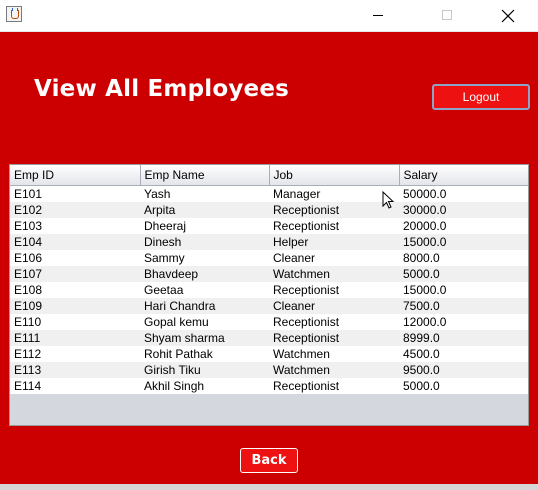 The height and width of the screenshot is (490, 538). What do you see at coordinates (204, 385) in the screenshot?
I see `cell-emp-name: Akhil Singh` at bounding box center [204, 385].